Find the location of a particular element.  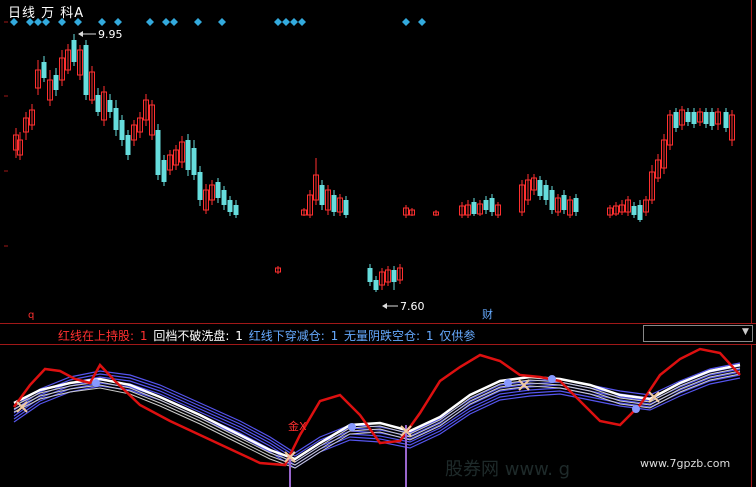

legend-ref-label: 仅供参 is located at coordinates (457, 336).